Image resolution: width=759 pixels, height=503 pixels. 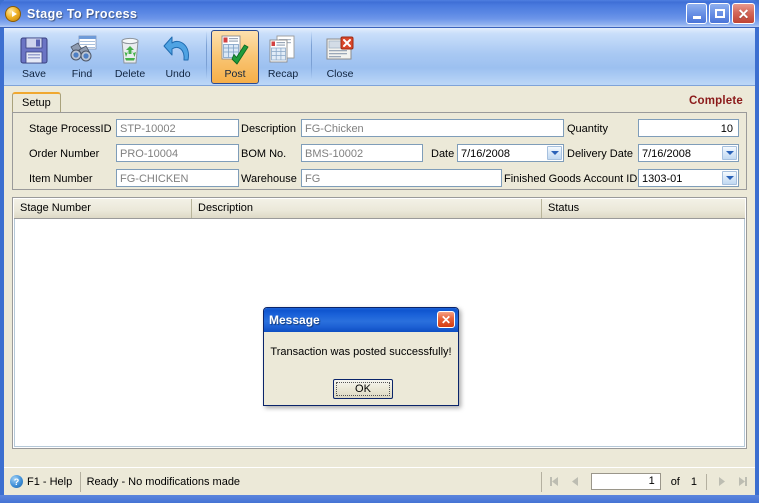 What do you see at coordinates (269, 179) in the screenshot?
I see `label-warehouse: Warehouse` at bounding box center [269, 179].